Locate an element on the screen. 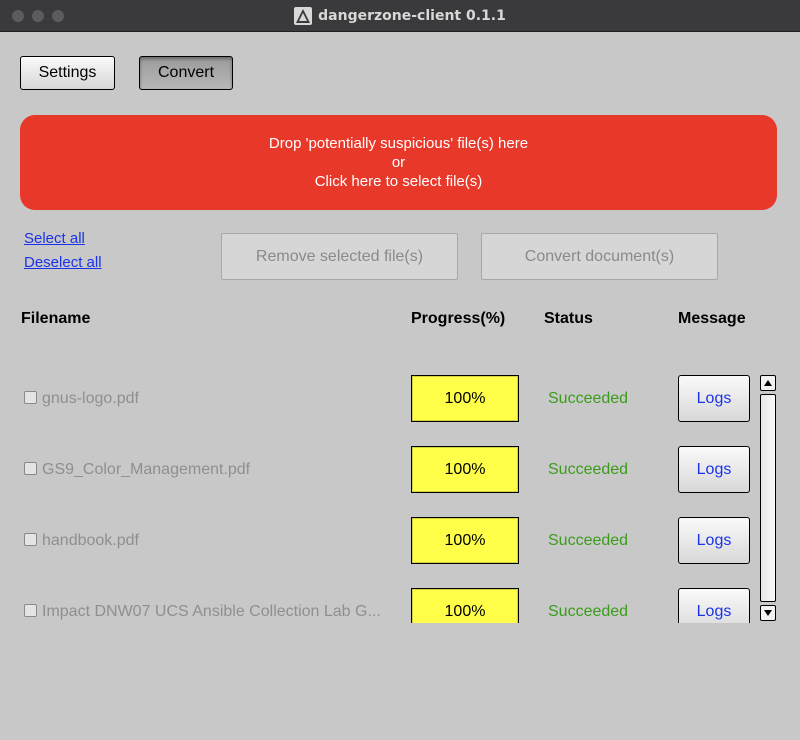  triangle-down-icon is located at coordinates (768, 613).